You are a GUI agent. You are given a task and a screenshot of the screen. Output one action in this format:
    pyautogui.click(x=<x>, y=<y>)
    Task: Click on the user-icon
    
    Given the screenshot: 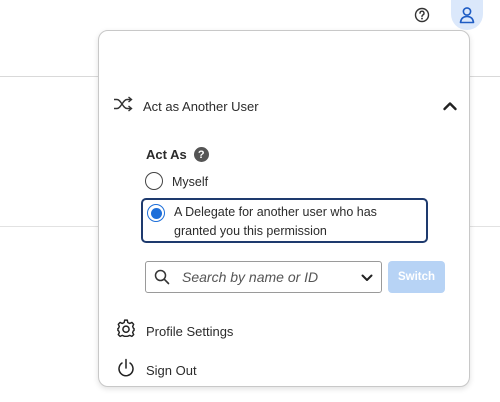 What is the action you would take?
    pyautogui.click(x=467, y=15)
    